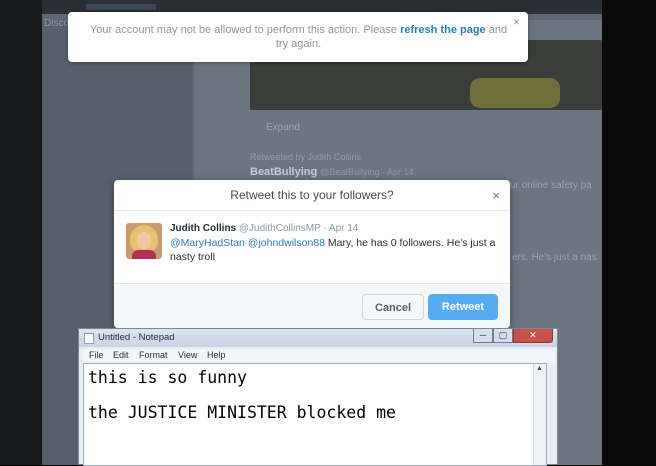  I want to click on background-tweet-author: BeatBullying @BeatBullying · Apr 14, so click(331, 172).